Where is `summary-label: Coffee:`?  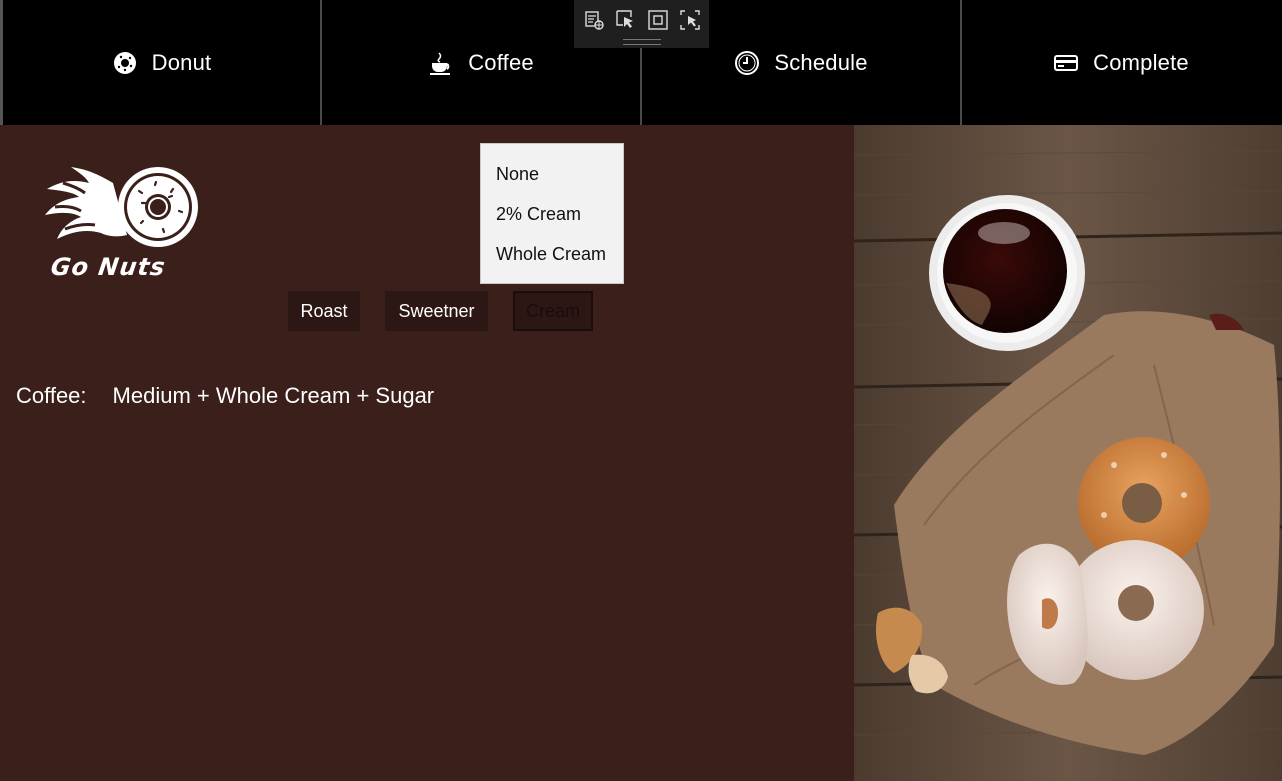 summary-label: Coffee: is located at coordinates (51, 395).